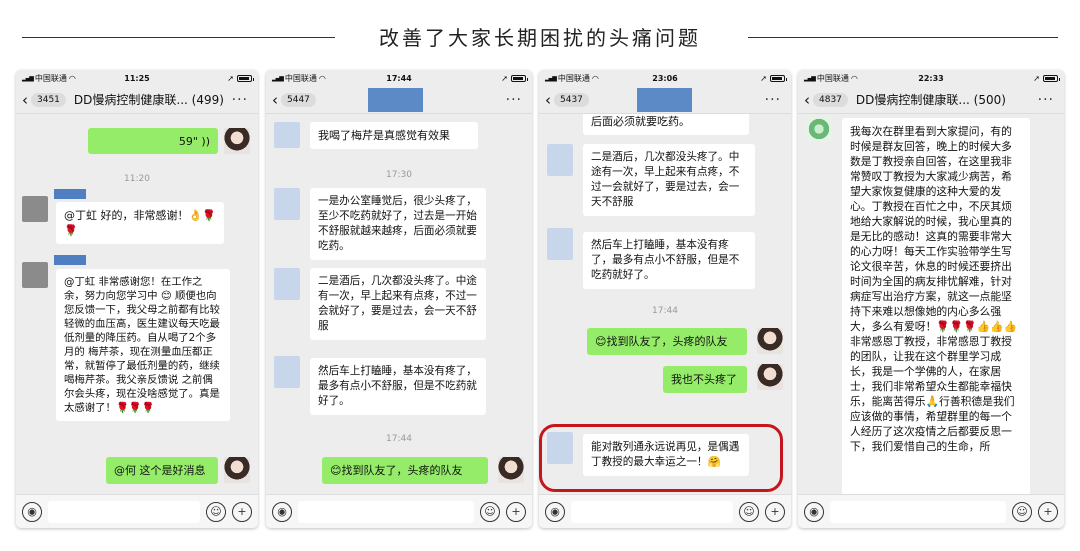 This screenshot has width=1080, height=551. I want to click on unread-count: 4837, so click(830, 99).